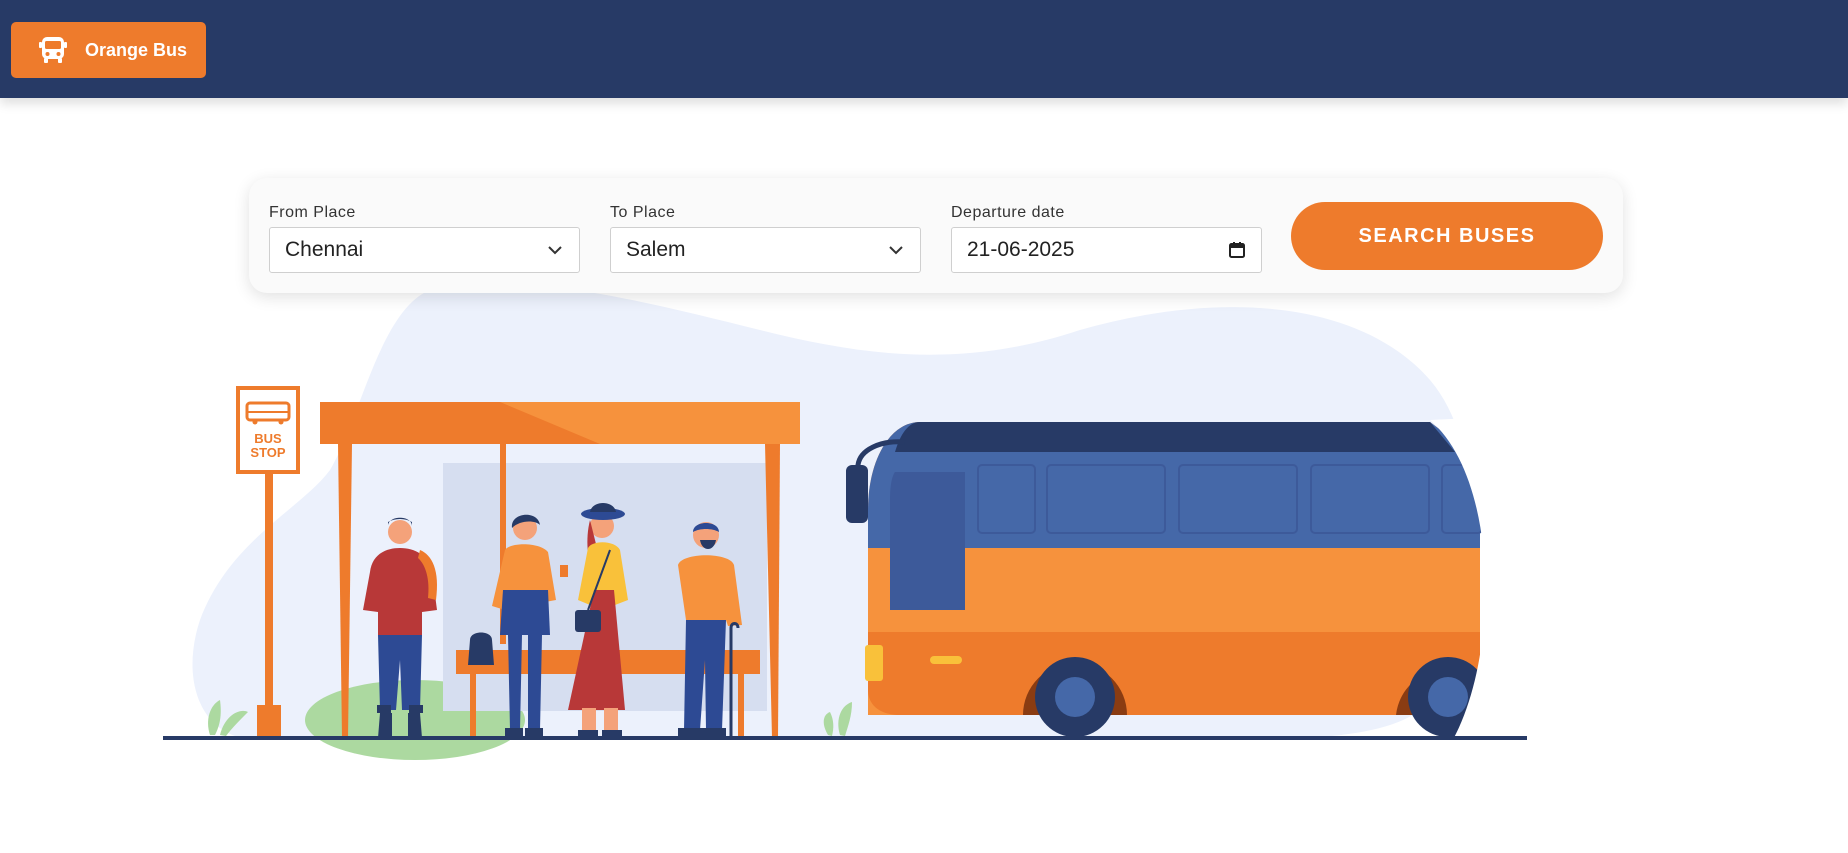  What do you see at coordinates (643, 212) in the screenshot?
I see `to-place-label: To Place` at bounding box center [643, 212].